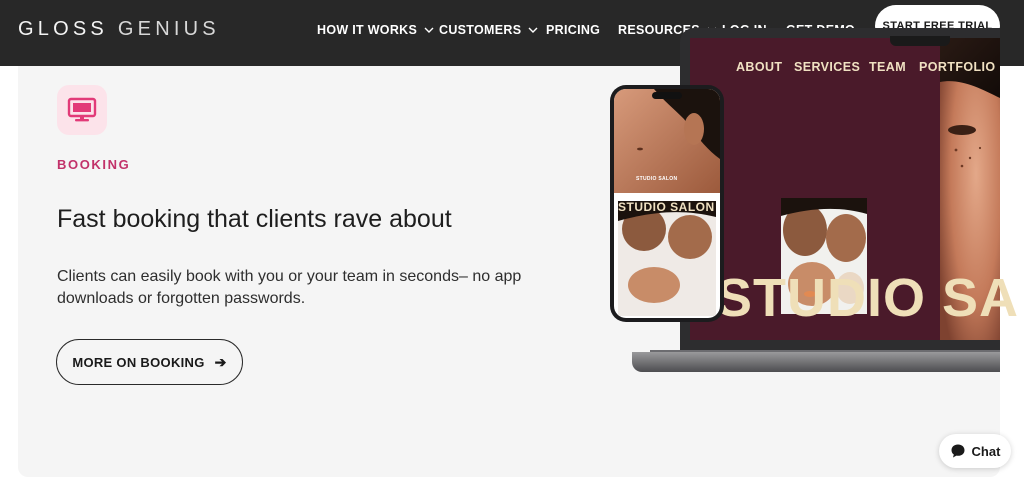 This screenshot has height=477, width=1024. I want to click on chat-label: Chat, so click(986, 451).